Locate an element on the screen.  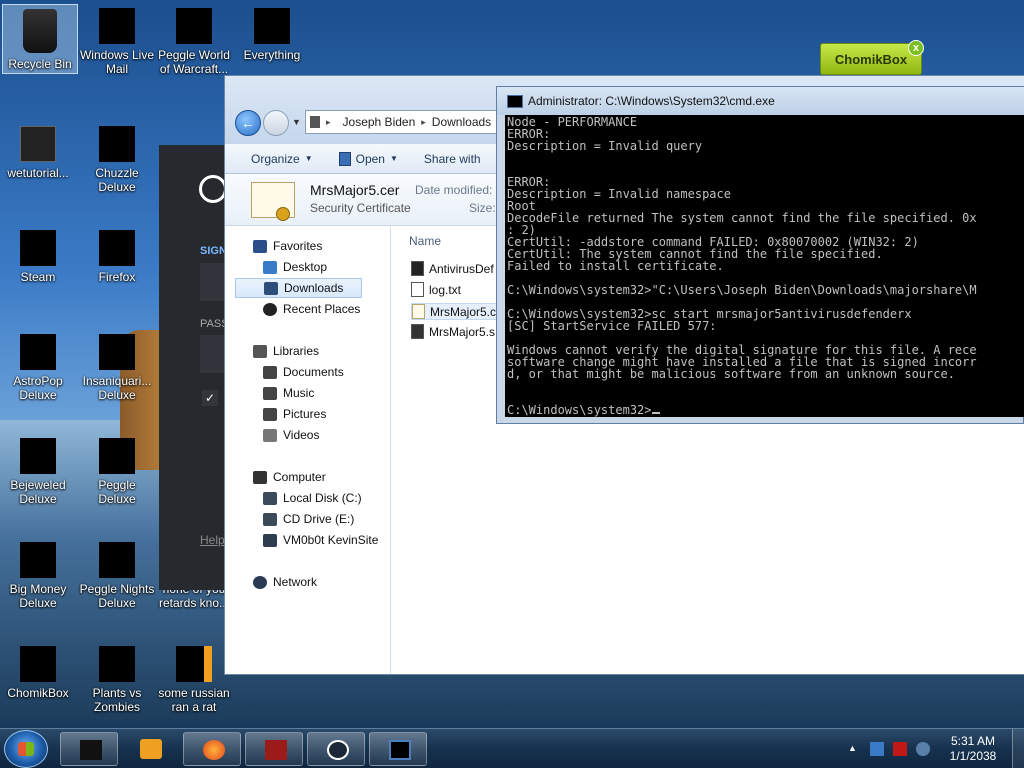
system-file-icon is located at coordinates (417, 331).